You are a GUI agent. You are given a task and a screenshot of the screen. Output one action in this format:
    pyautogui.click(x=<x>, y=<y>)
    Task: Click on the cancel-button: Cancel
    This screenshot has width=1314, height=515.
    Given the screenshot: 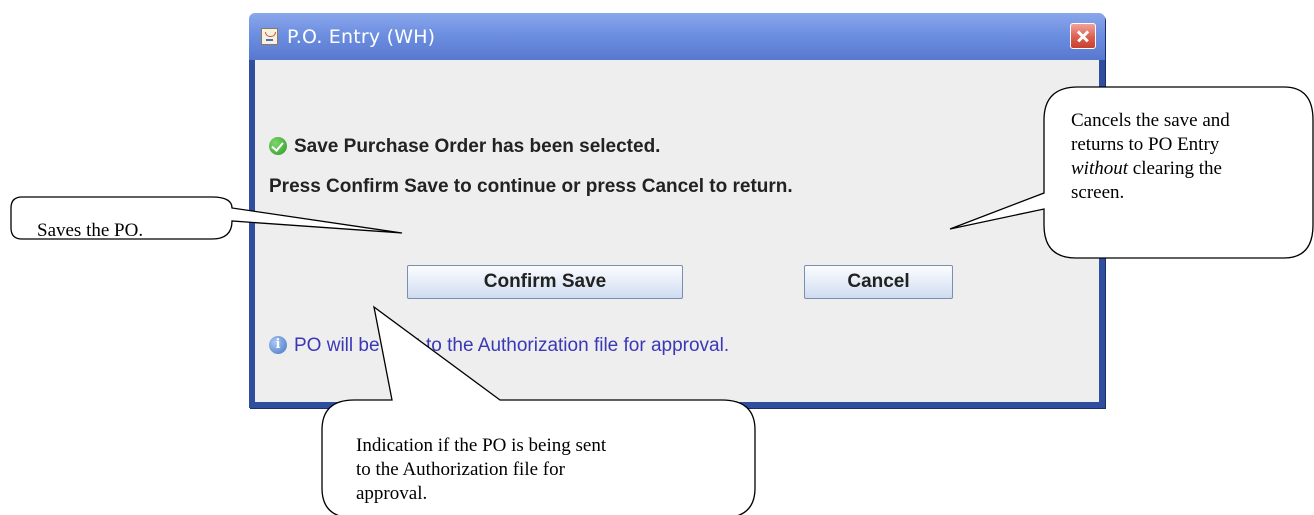 What is the action you would take?
    pyautogui.click(x=878, y=282)
    